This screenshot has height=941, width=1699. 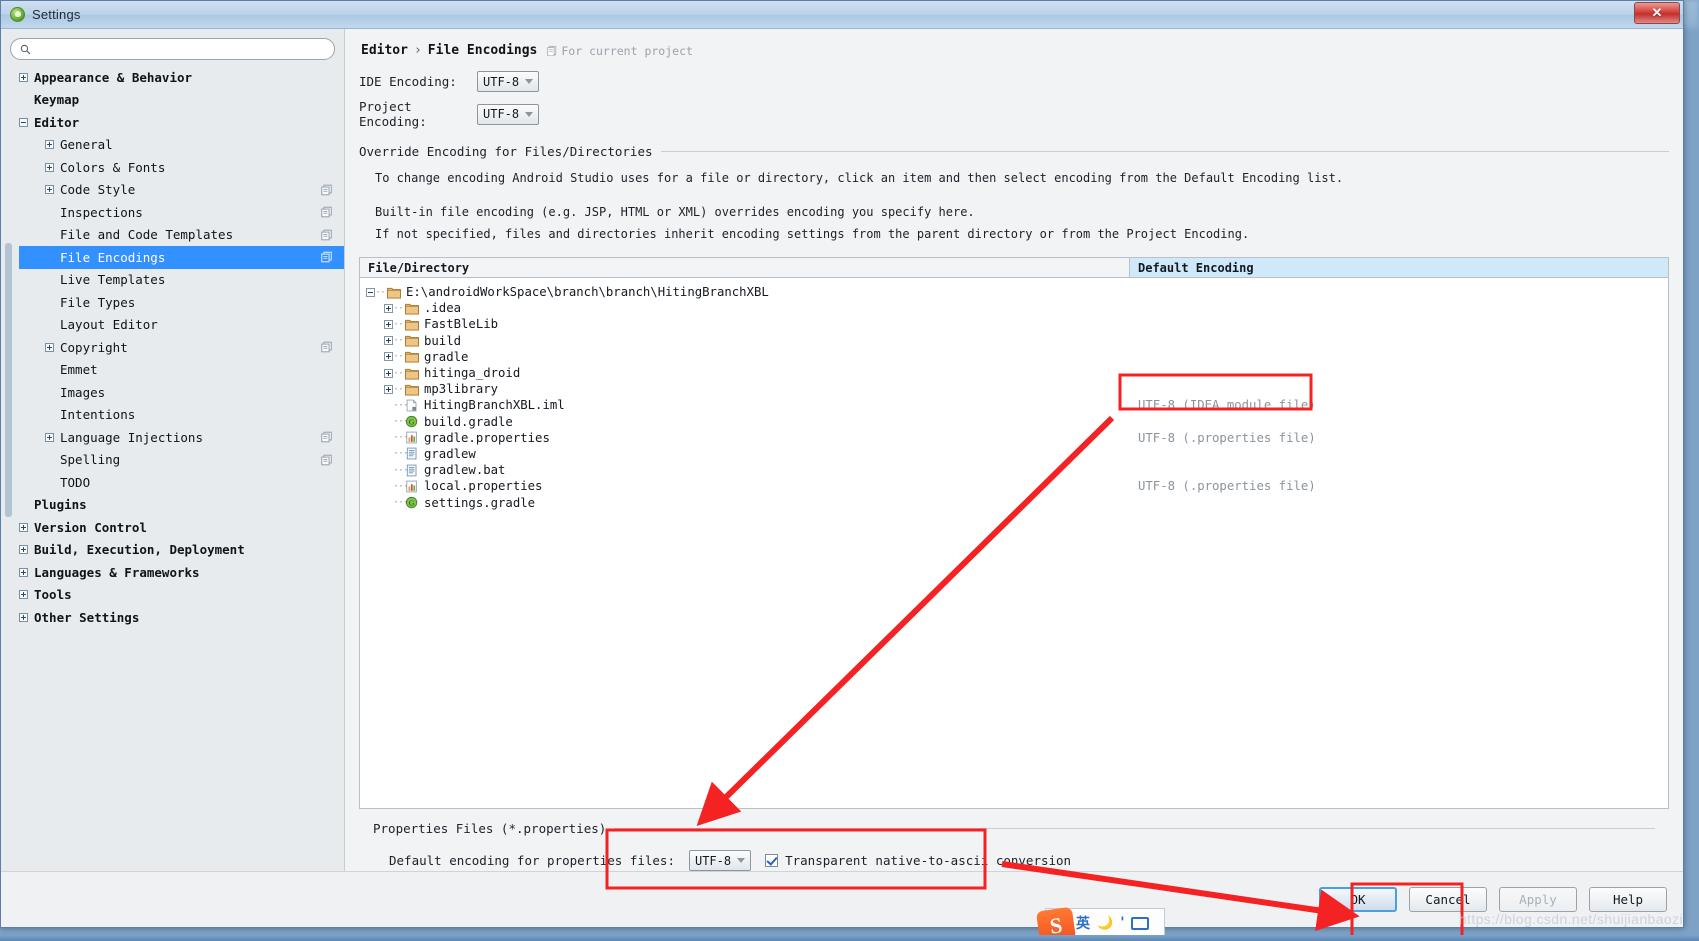 What do you see at coordinates (181, 302) in the screenshot?
I see `sidebar-item-file-types: File Types` at bounding box center [181, 302].